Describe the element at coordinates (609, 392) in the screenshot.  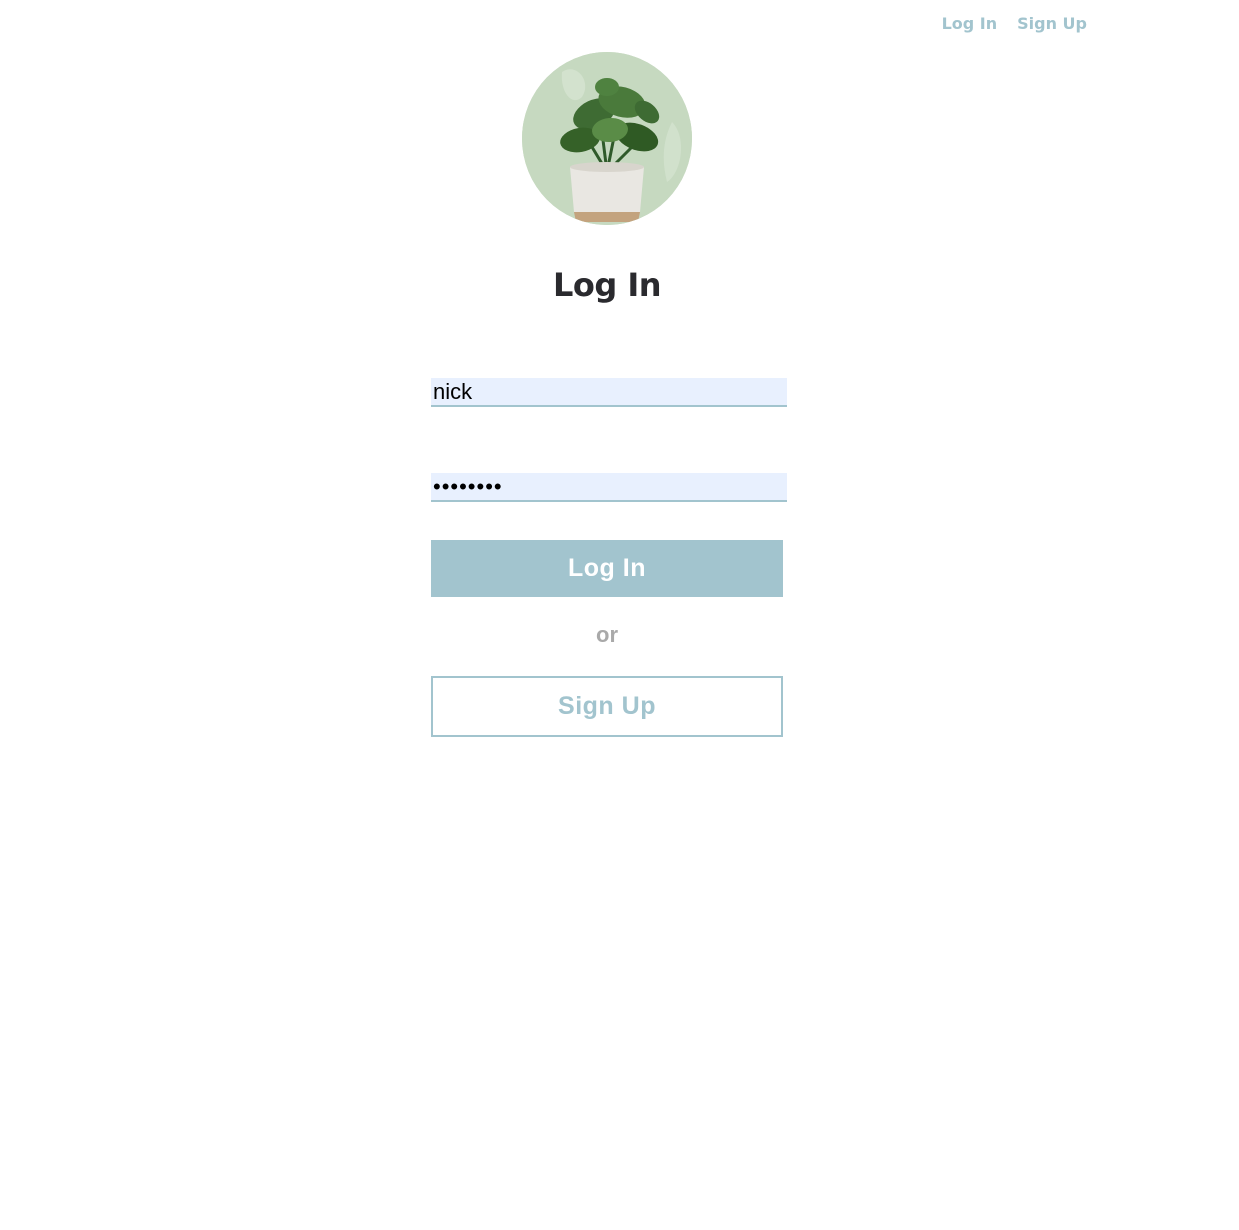
I see `username-input` at that location.